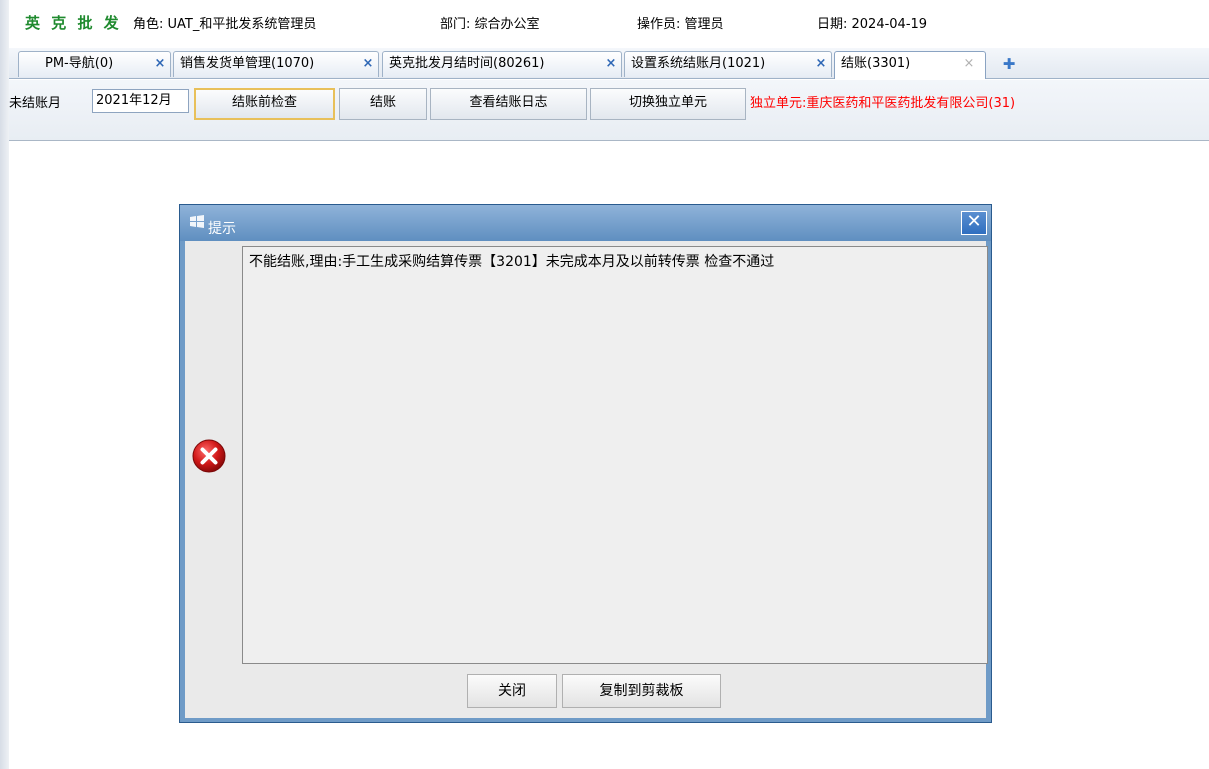  What do you see at coordinates (197, 221) in the screenshot?
I see `windows-logo-icon` at bounding box center [197, 221].